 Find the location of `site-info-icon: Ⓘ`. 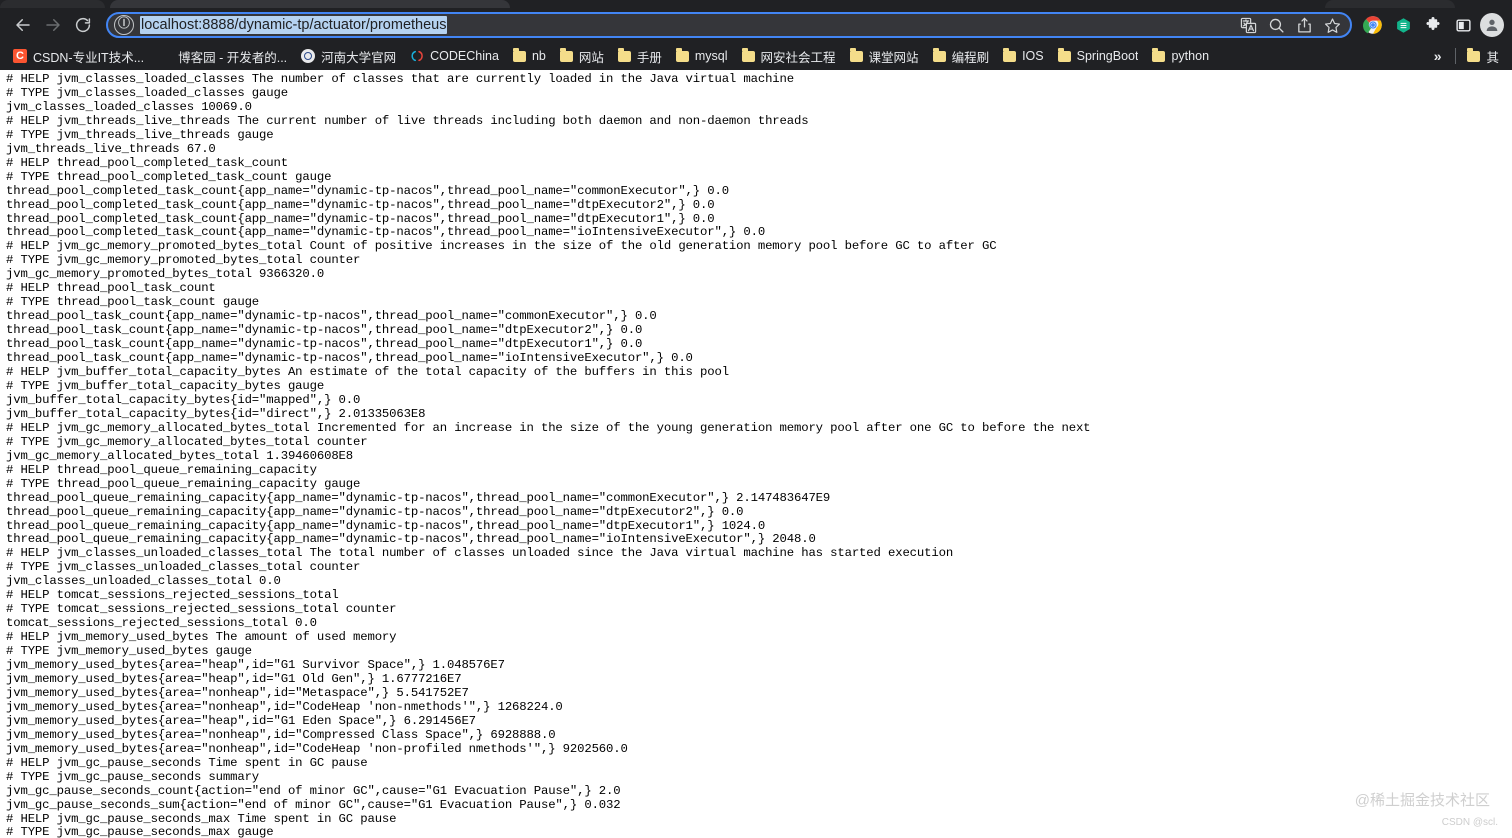

site-info-icon: Ⓘ is located at coordinates (124, 25).